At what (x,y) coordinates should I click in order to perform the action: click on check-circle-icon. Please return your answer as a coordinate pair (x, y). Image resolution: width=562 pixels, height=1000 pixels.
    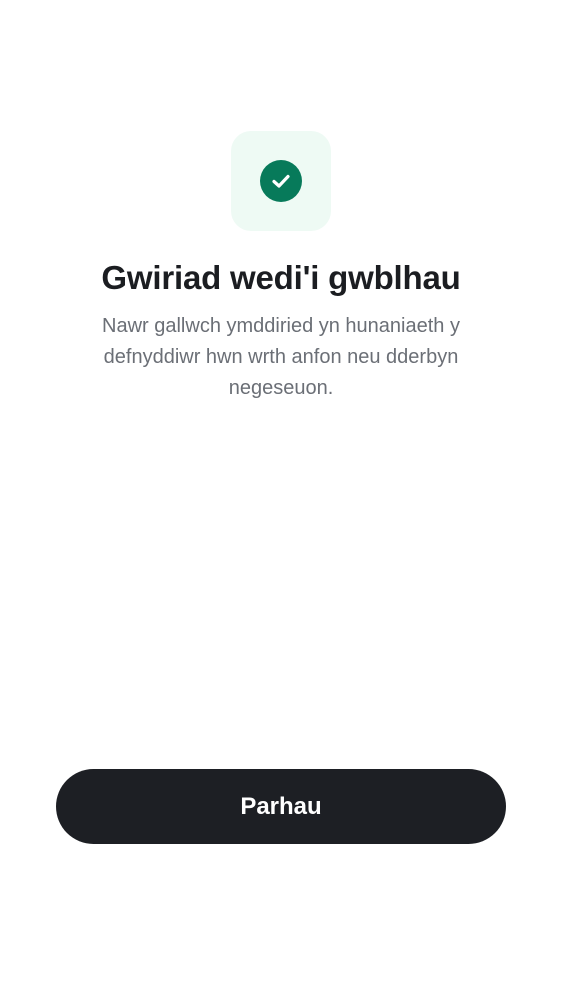
    Looking at the image, I should click on (281, 181).